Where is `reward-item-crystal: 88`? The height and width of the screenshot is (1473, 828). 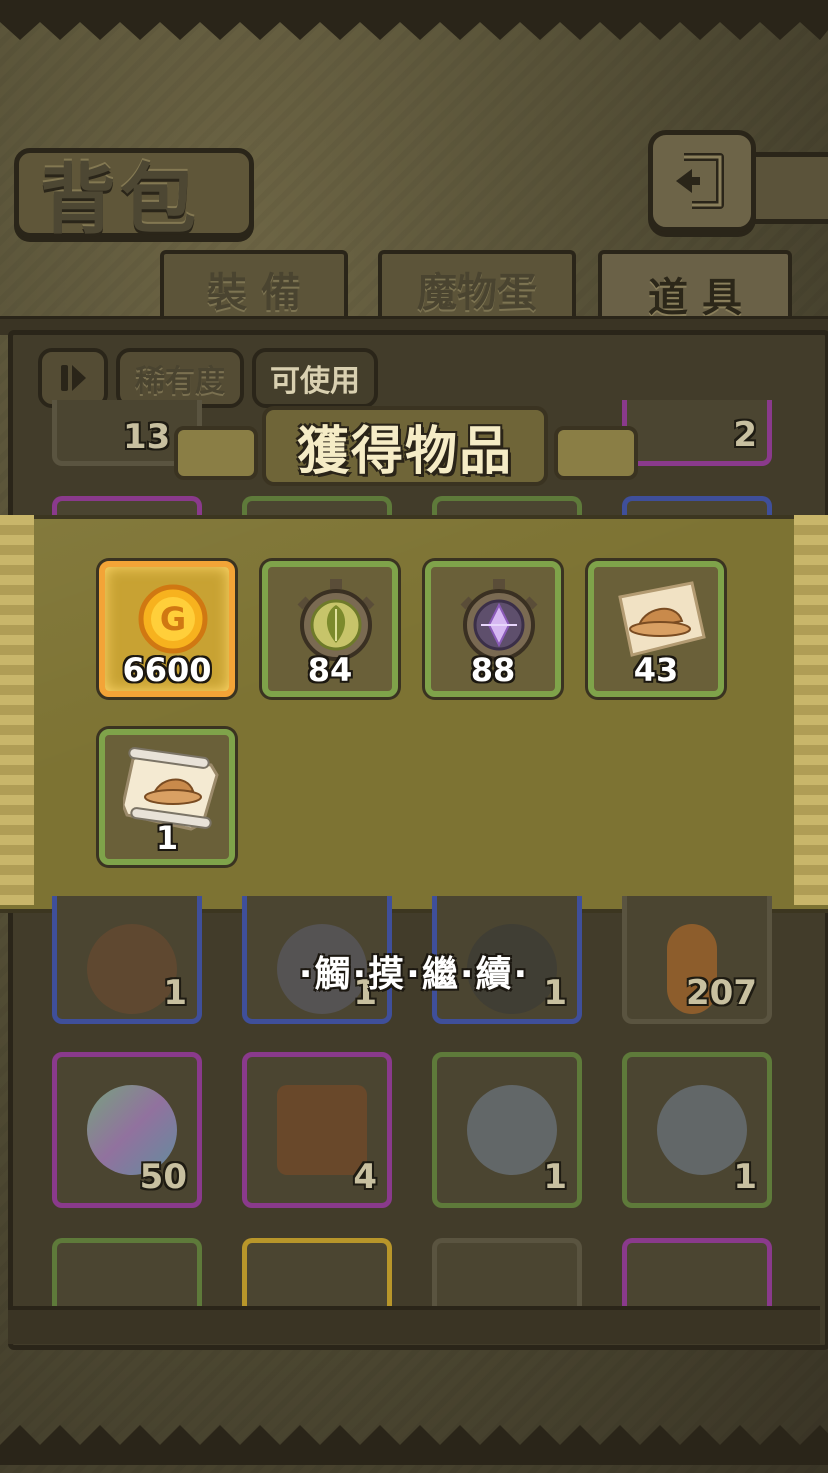
reward-item-crystal: 88 is located at coordinates (493, 629).